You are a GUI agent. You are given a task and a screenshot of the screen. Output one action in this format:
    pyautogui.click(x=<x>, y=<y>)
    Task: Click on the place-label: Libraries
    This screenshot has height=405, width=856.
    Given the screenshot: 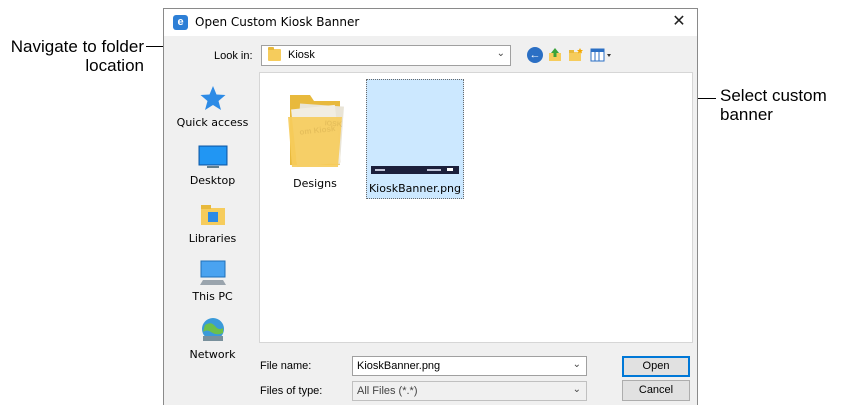 What is the action you would take?
    pyautogui.click(x=212, y=238)
    